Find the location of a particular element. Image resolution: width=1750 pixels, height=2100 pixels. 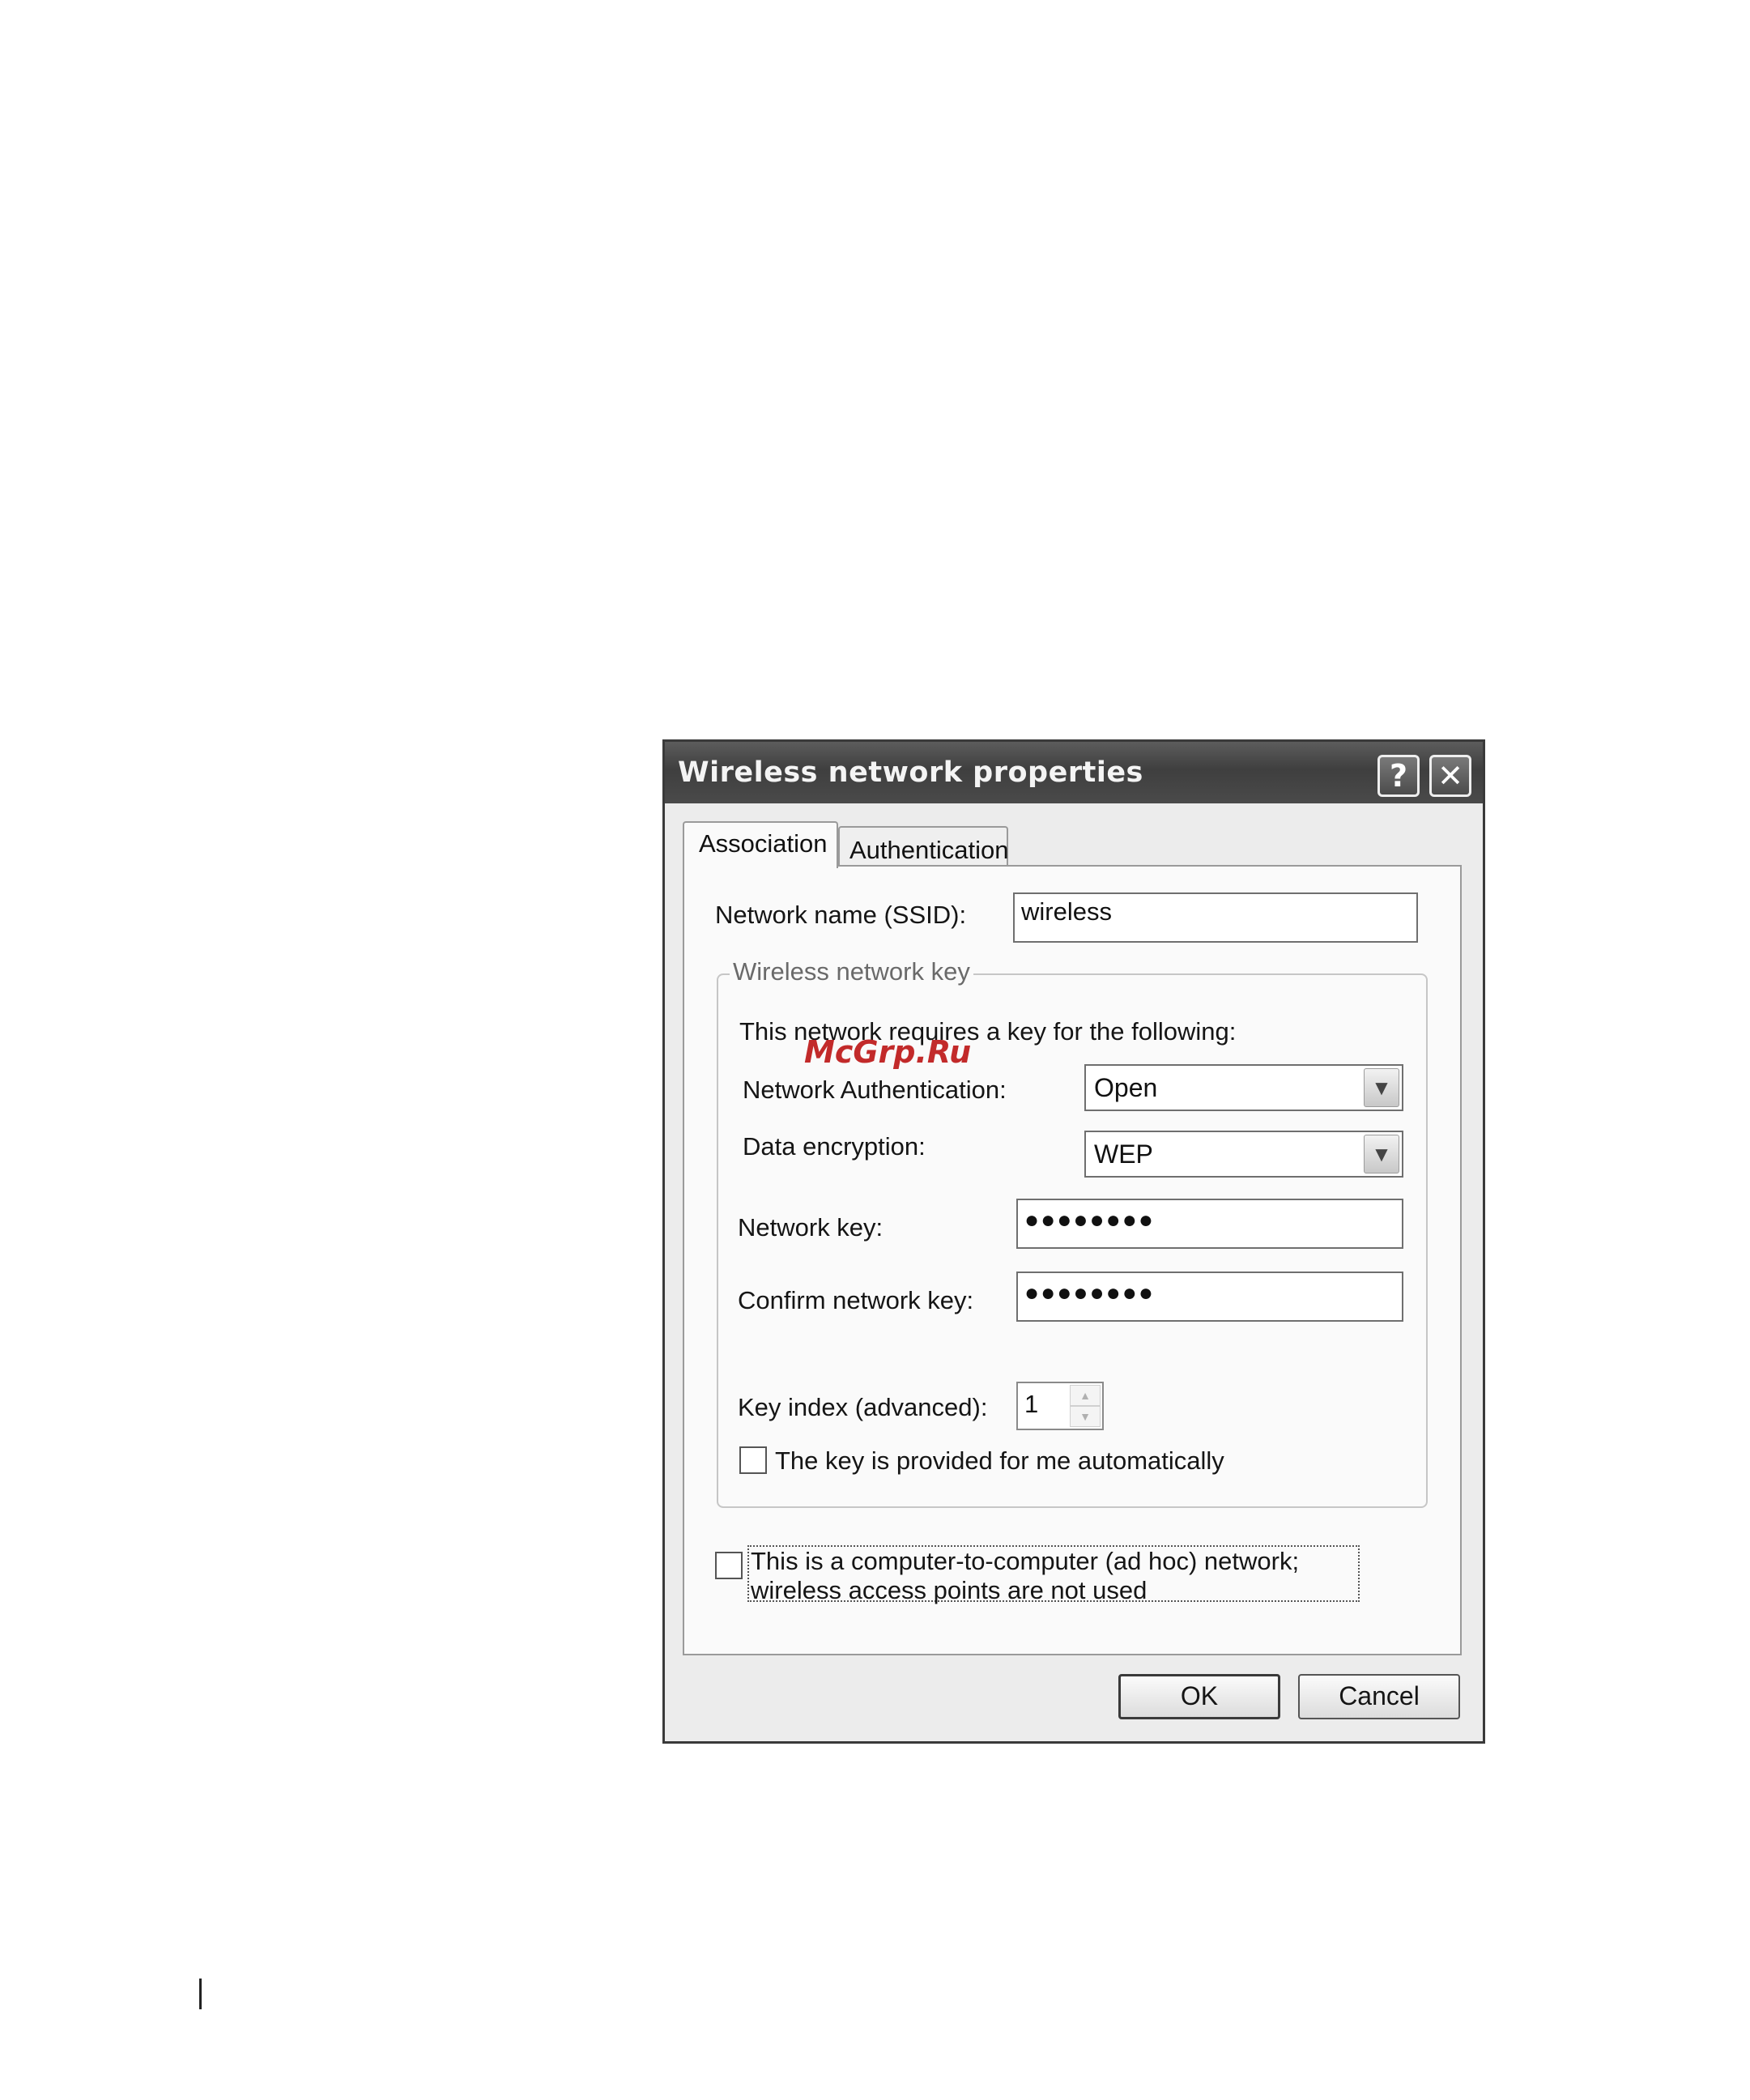

network-key-input: ●●●●●●●● is located at coordinates (1209, 1224).